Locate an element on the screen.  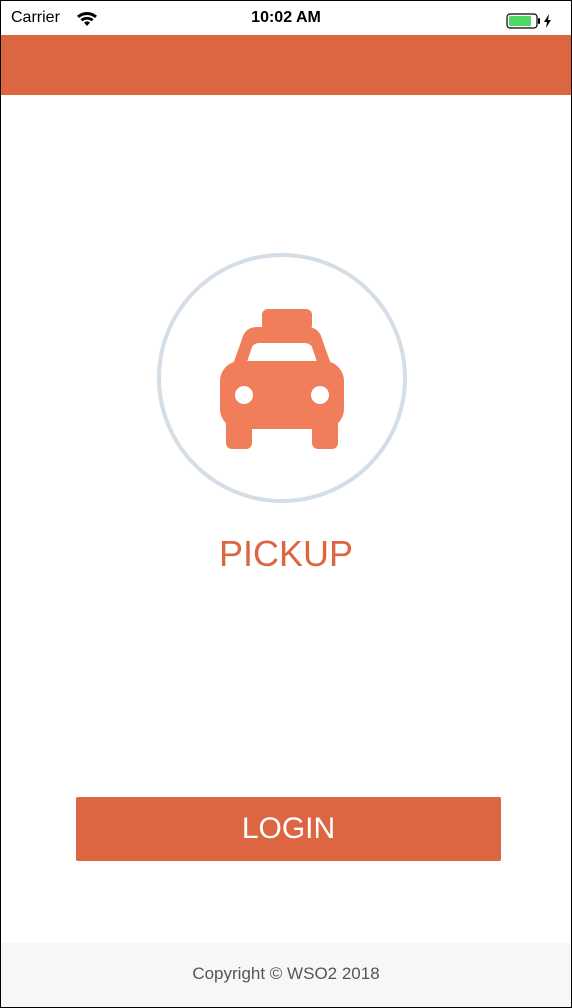
footer: Copyright © WSO2 2018 is located at coordinates (286, 975).